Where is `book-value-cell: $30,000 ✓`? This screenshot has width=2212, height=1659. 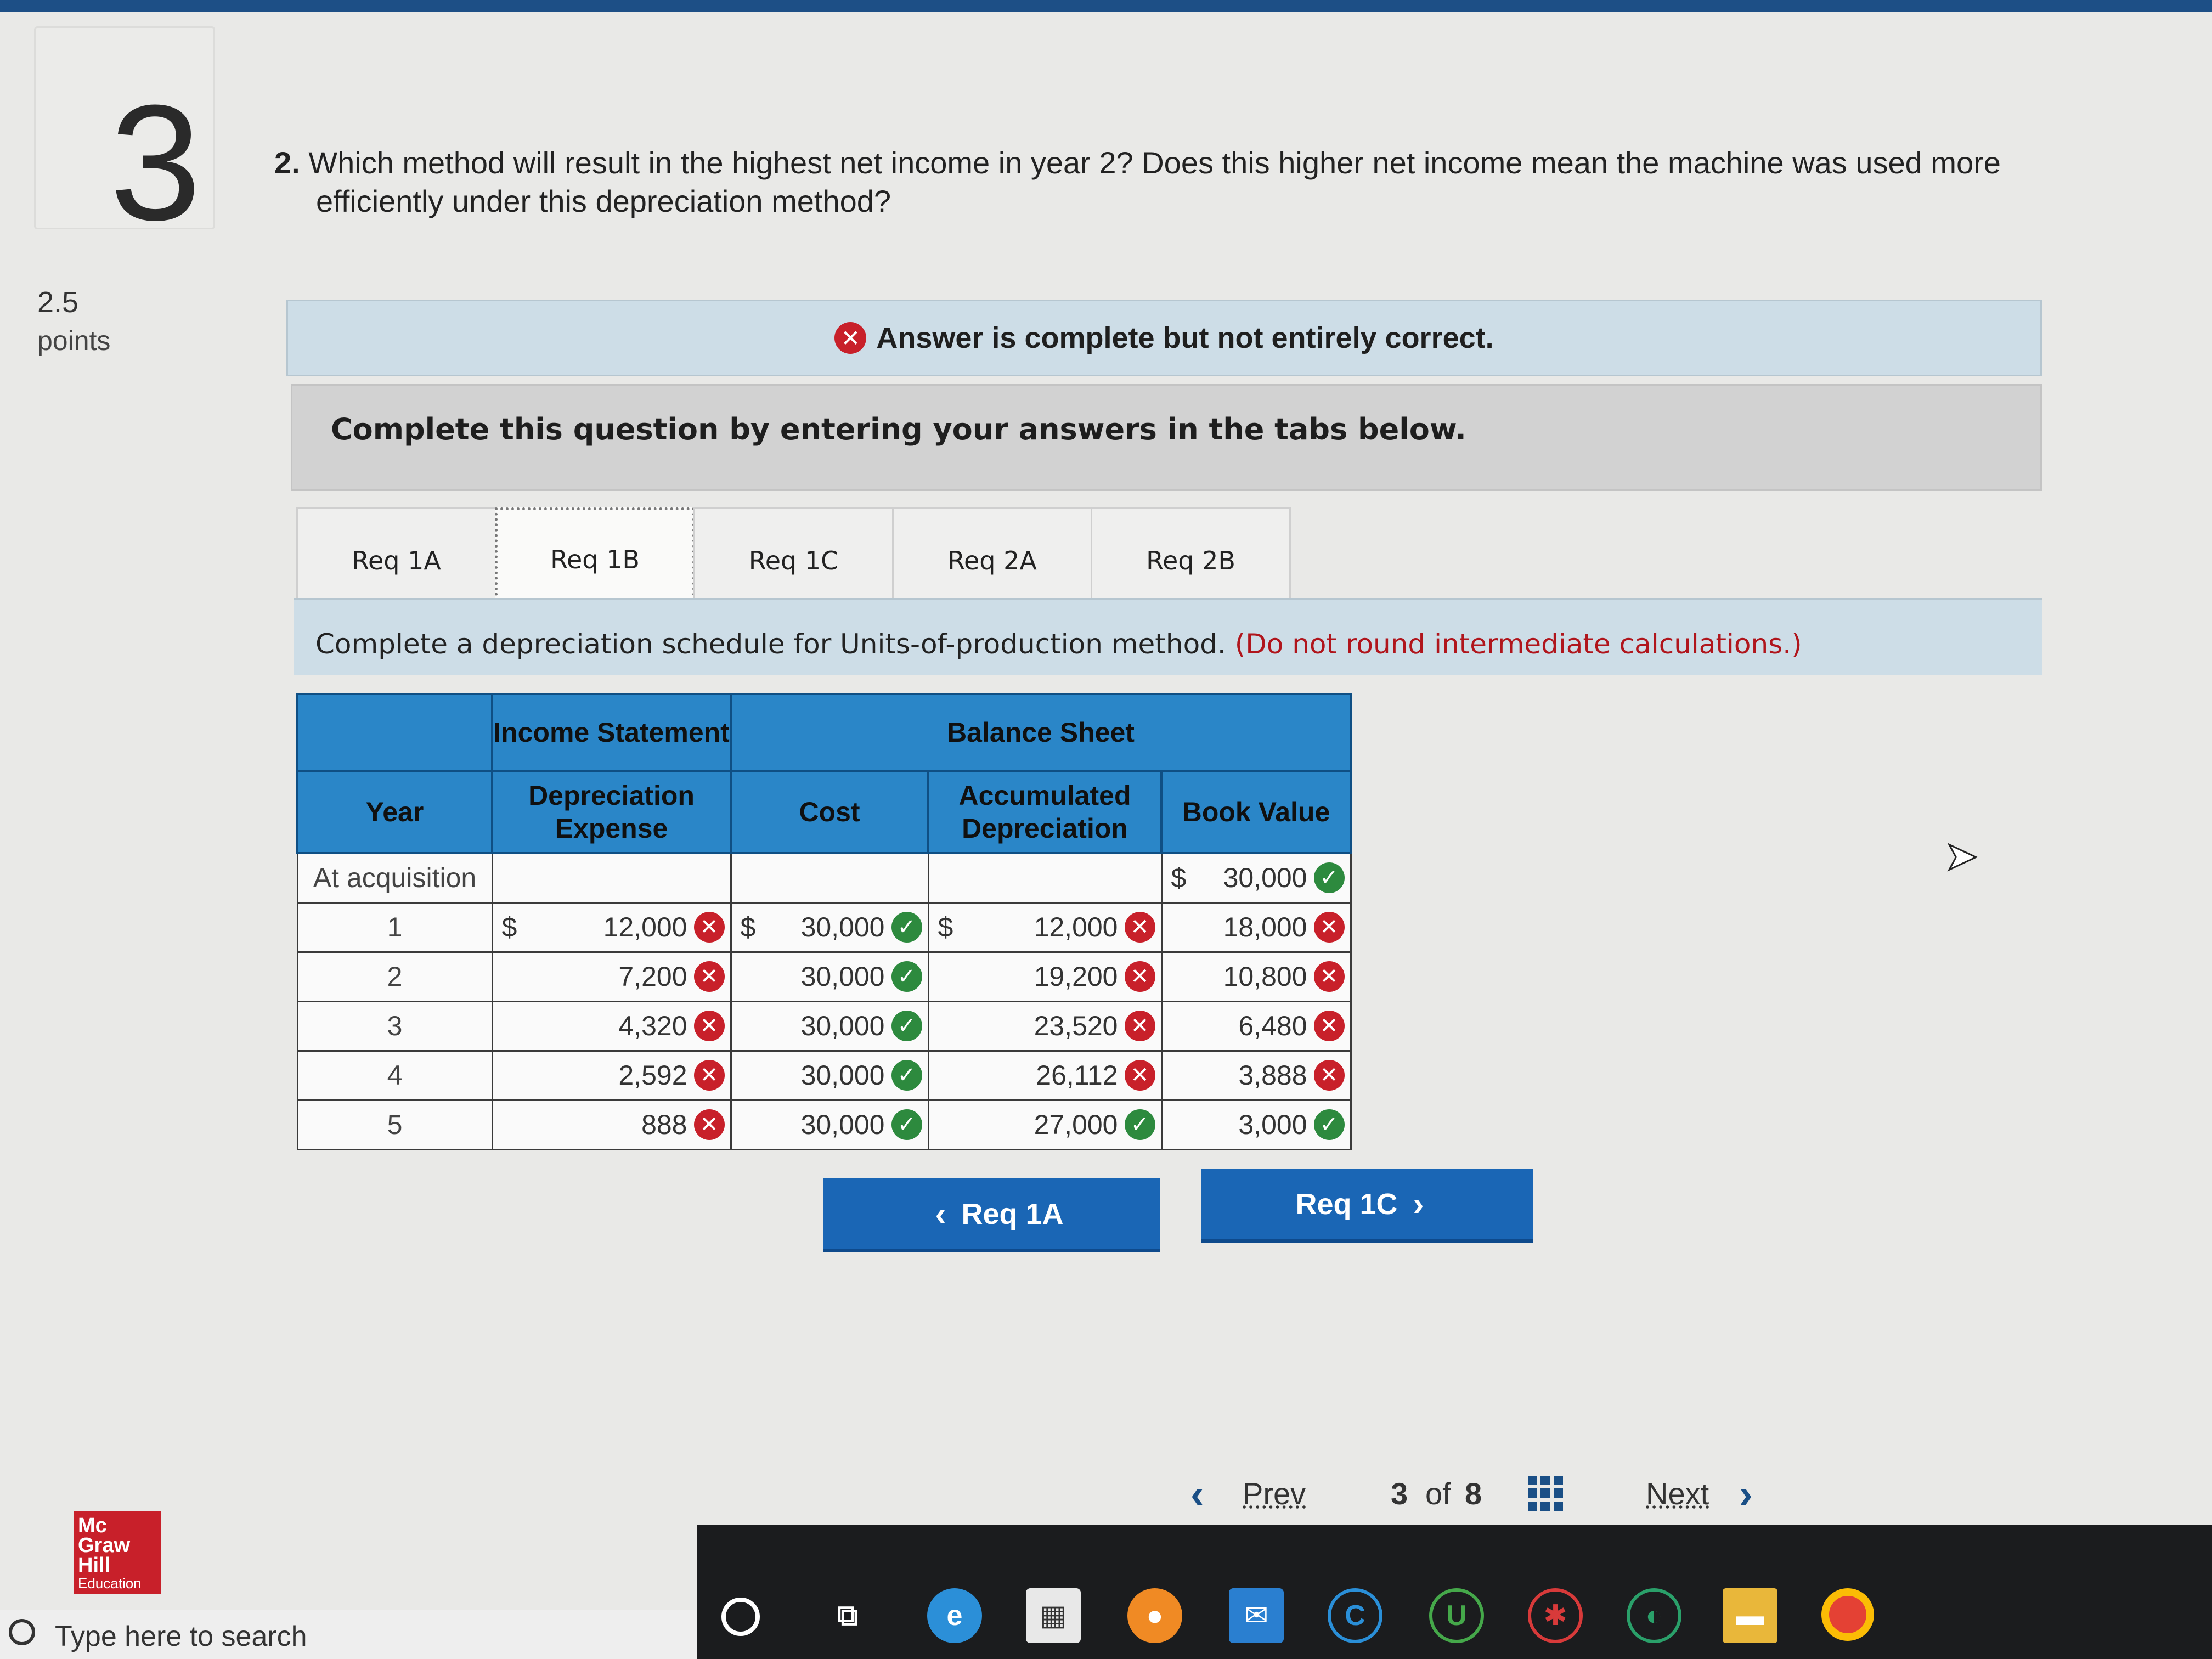 book-value-cell: $30,000 ✓ is located at coordinates (1256, 878).